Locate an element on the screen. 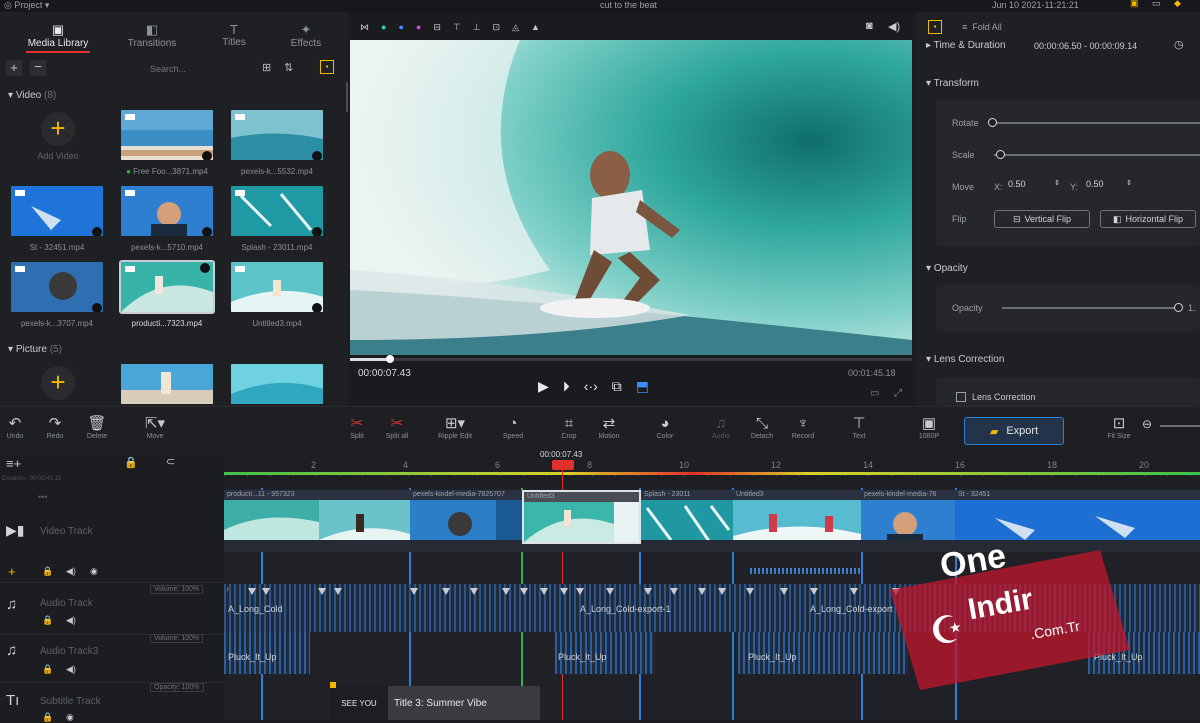 Image resolution: width=1200 pixels, height=723 pixels. fill-tool-icon: ◬ is located at coordinates (515, 27).